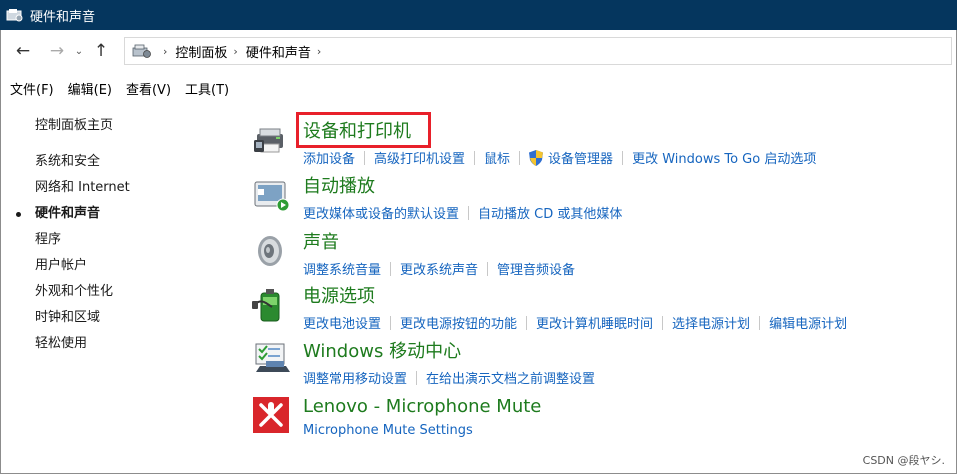 This screenshot has width=957, height=474. I want to click on sidebar-item-system-security: 系统和安全, so click(82, 166).